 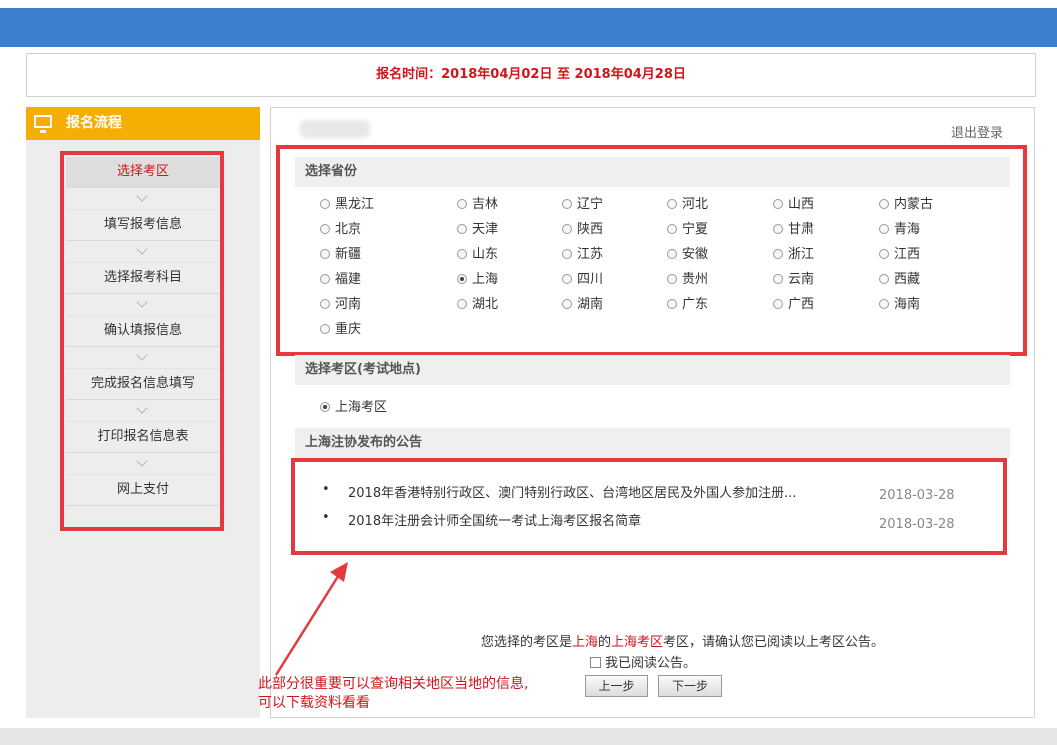 I want to click on read-notice-checkbox: 我已阅读公告。, so click(x=643, y=661).